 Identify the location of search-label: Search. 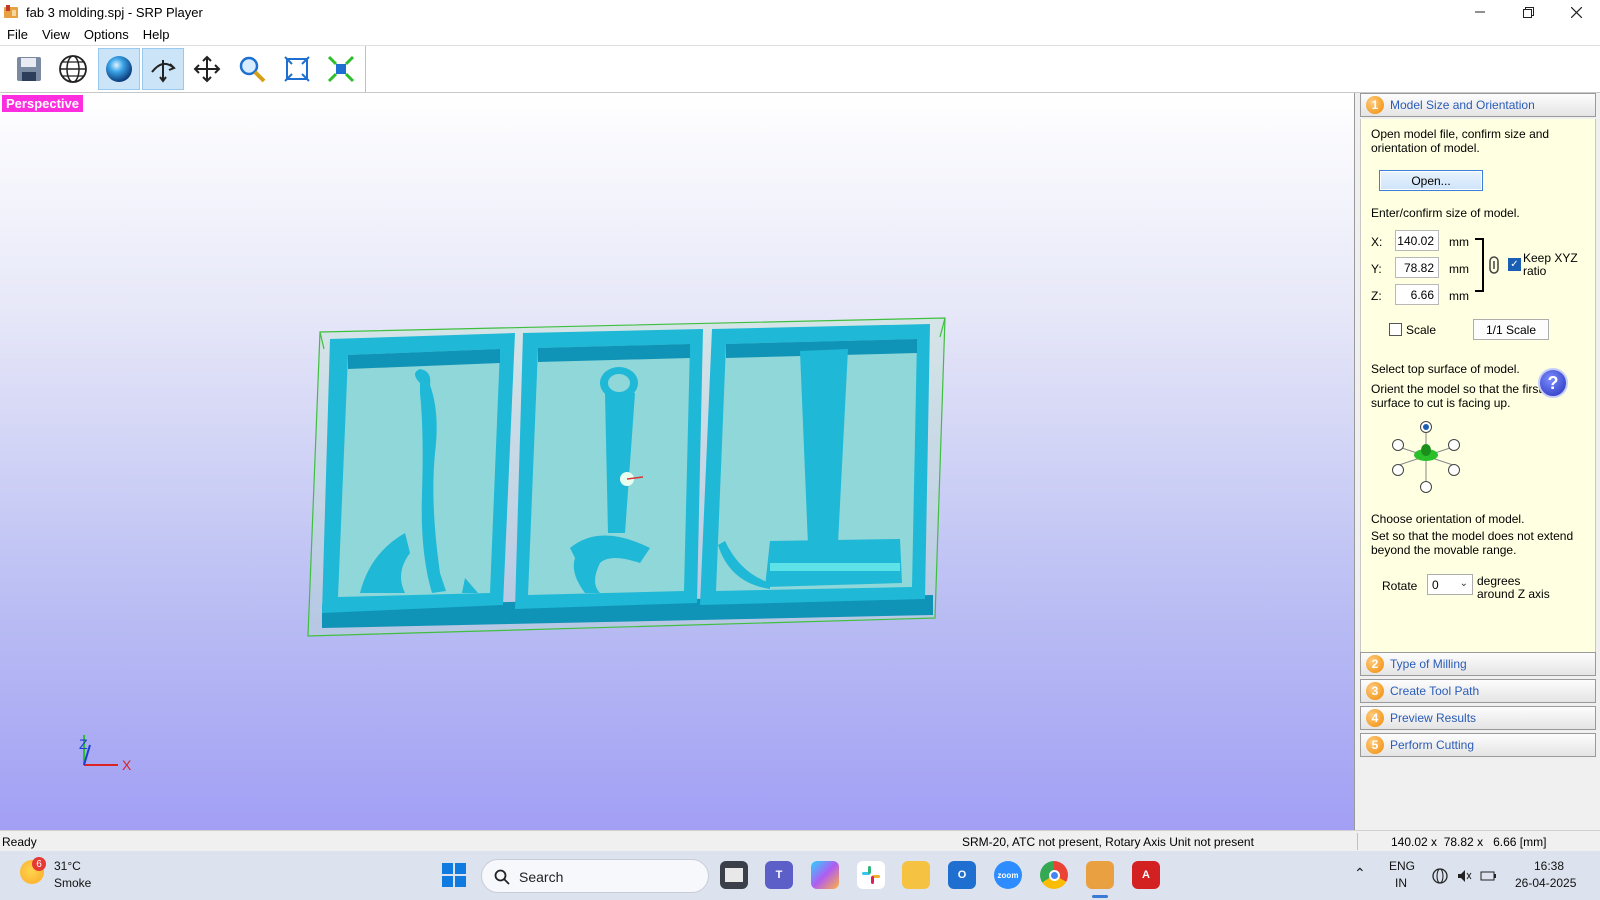
(541, 877).